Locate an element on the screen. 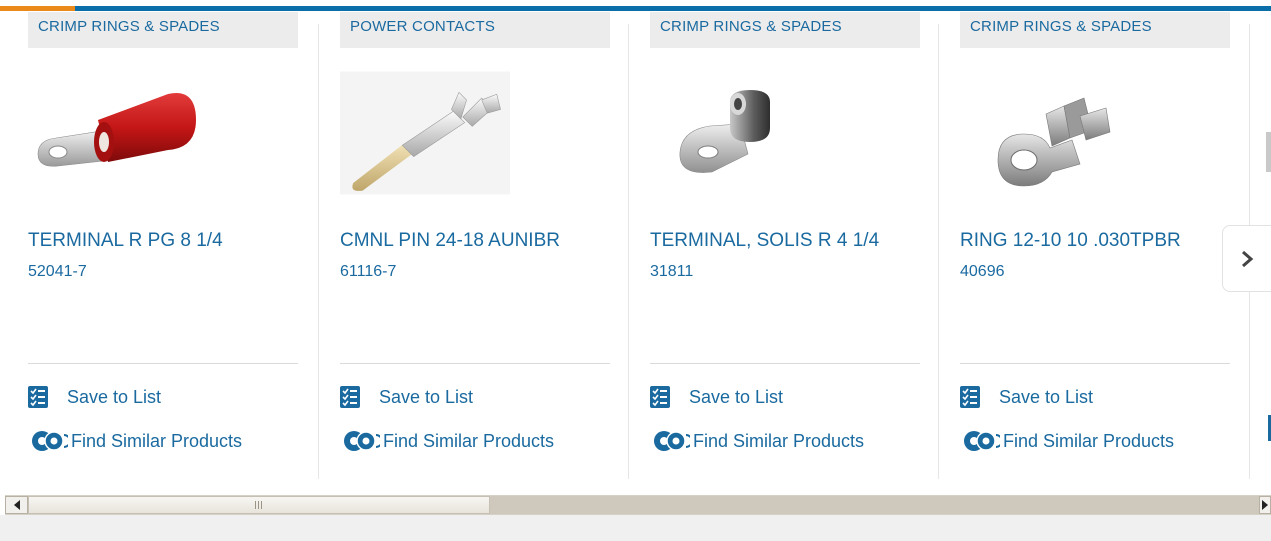 This screenshot has height=541, width=1271. part-number-link: 61116-7 is located at coordinates (368, 272).